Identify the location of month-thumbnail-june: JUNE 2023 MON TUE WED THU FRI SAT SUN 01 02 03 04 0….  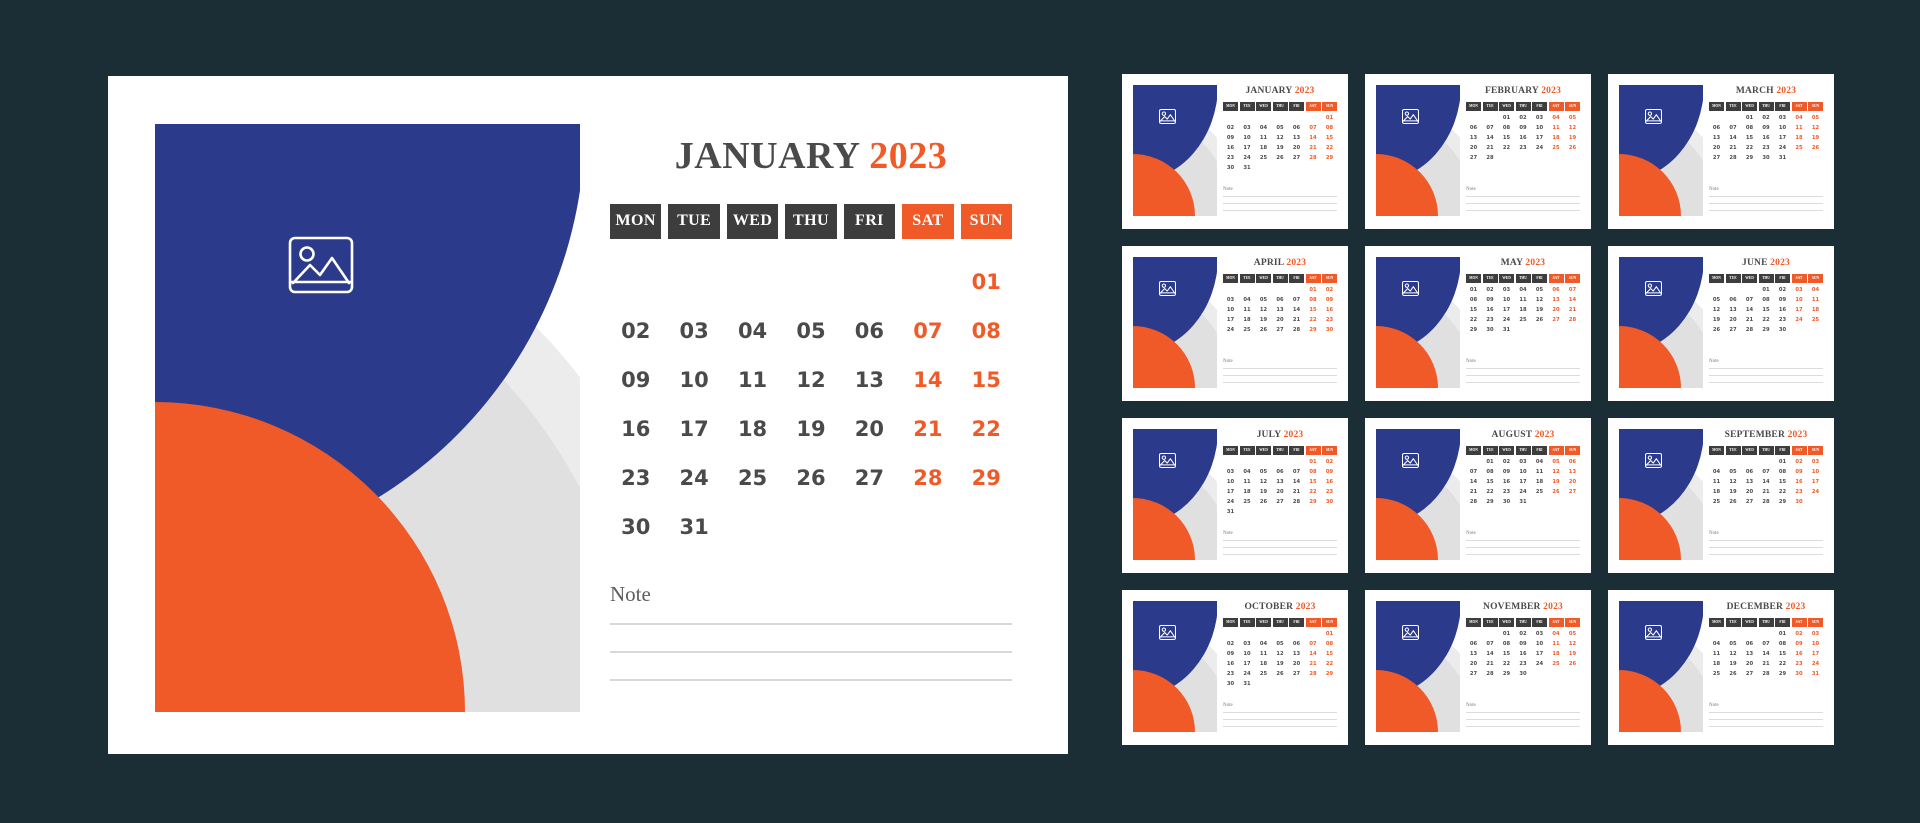
(1721, 323).